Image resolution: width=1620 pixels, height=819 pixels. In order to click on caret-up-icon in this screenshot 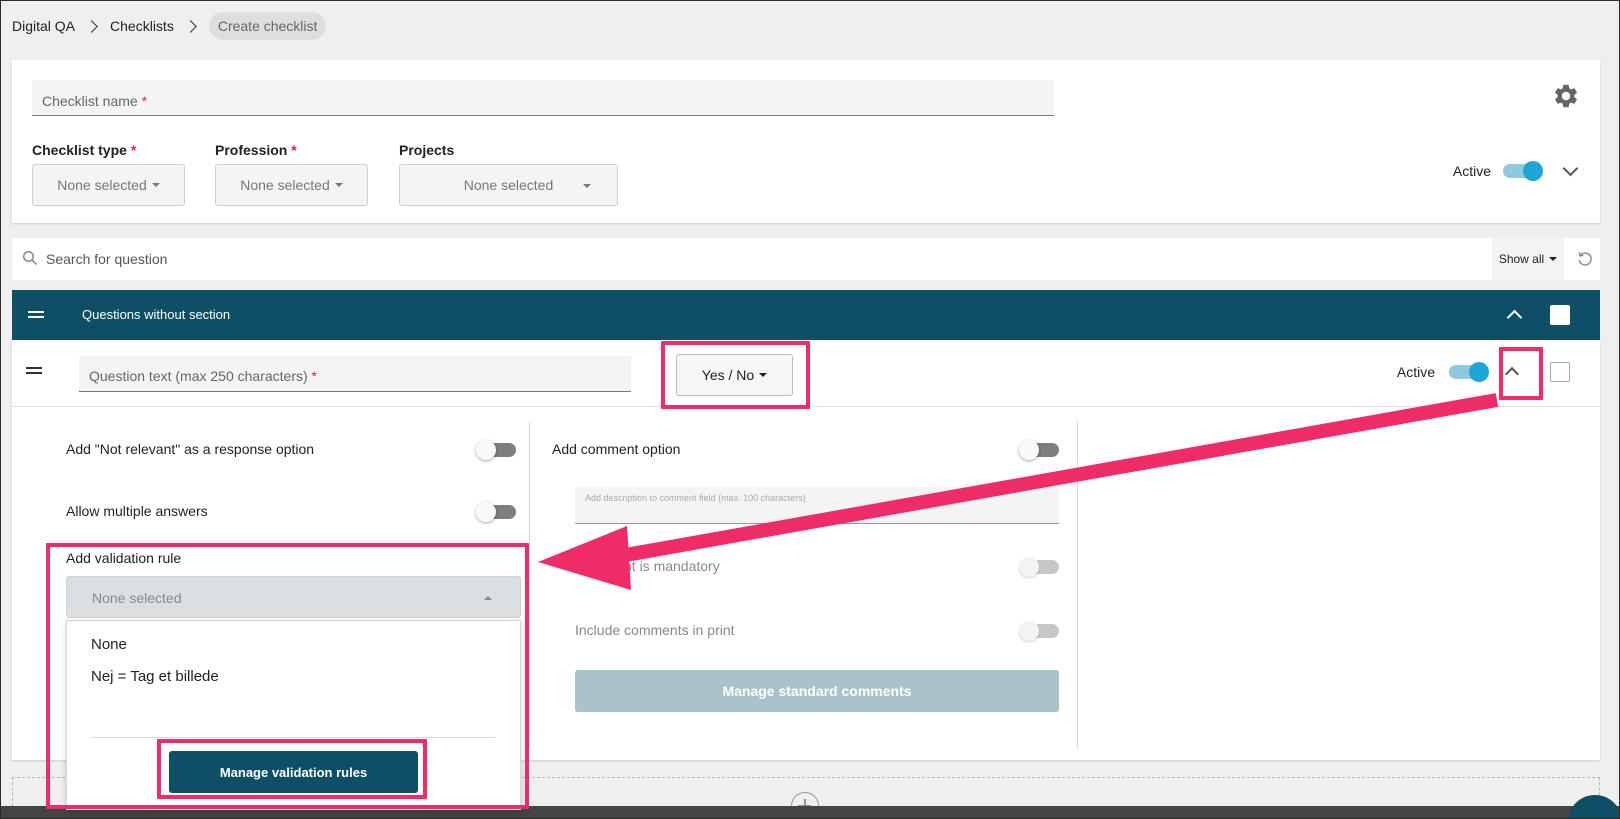, I will do `click(488, 598)`.